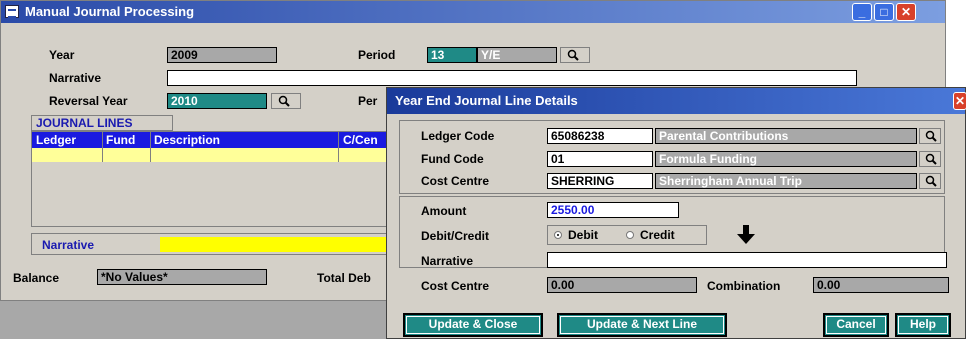 The image size is (966, 339). What do you see at coordinates (36, 278) in the screenshot?
I see `balance-label: Balance` at bounding box center [36, 278].